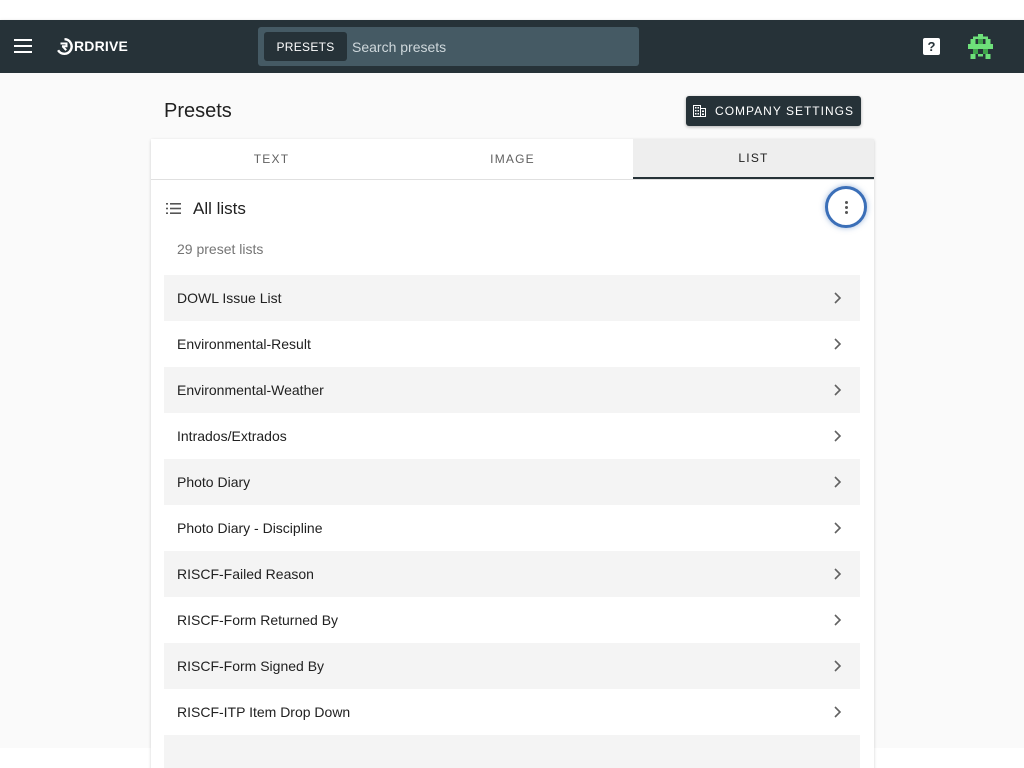 This screenshot has height=768, width=1024. Describe the element at coordinates (512, 528) in the screenshot. I see `list-item: Photo Diary - Discipline` at that location.